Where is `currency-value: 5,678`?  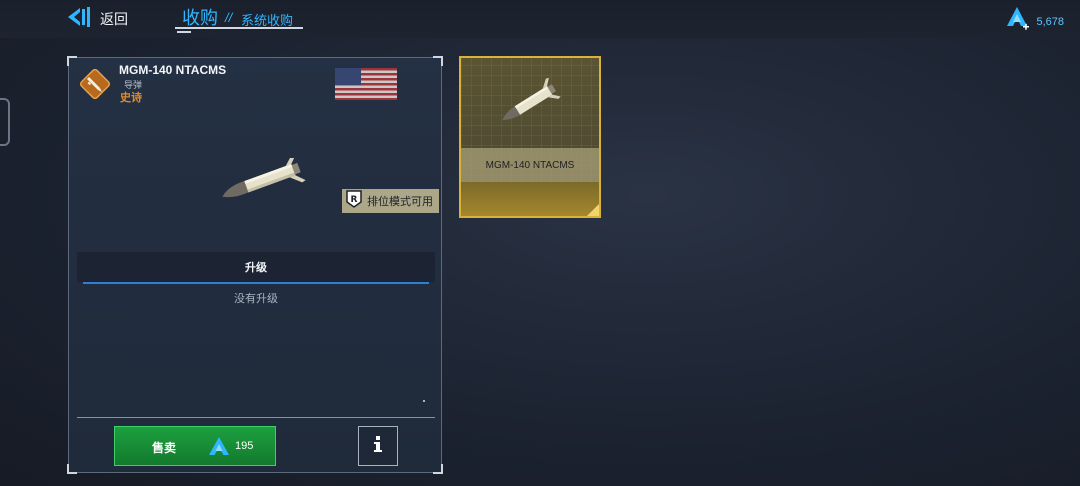 currency-value: 5,678 is located at coordinates (1050, 21).